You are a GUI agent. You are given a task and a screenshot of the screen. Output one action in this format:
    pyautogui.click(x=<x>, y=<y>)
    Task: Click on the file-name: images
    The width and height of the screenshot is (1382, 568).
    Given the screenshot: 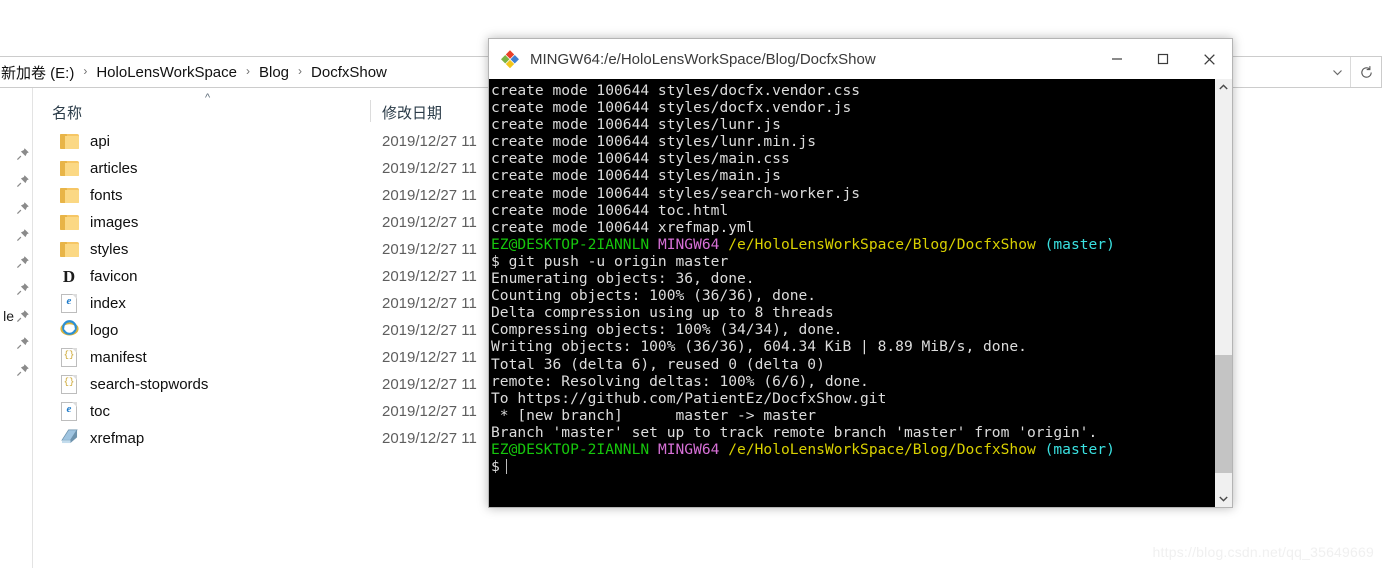 What is the action you would take?
    pyautogui.click(x=114, y=222)
    